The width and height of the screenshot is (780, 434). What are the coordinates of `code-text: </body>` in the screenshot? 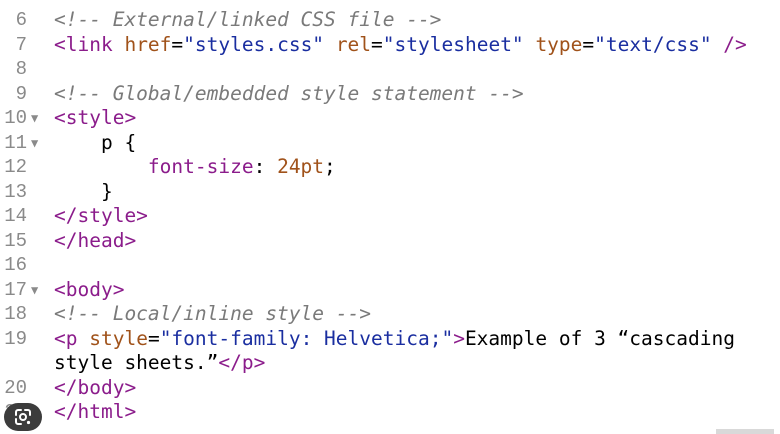 It's located at (95, 388).